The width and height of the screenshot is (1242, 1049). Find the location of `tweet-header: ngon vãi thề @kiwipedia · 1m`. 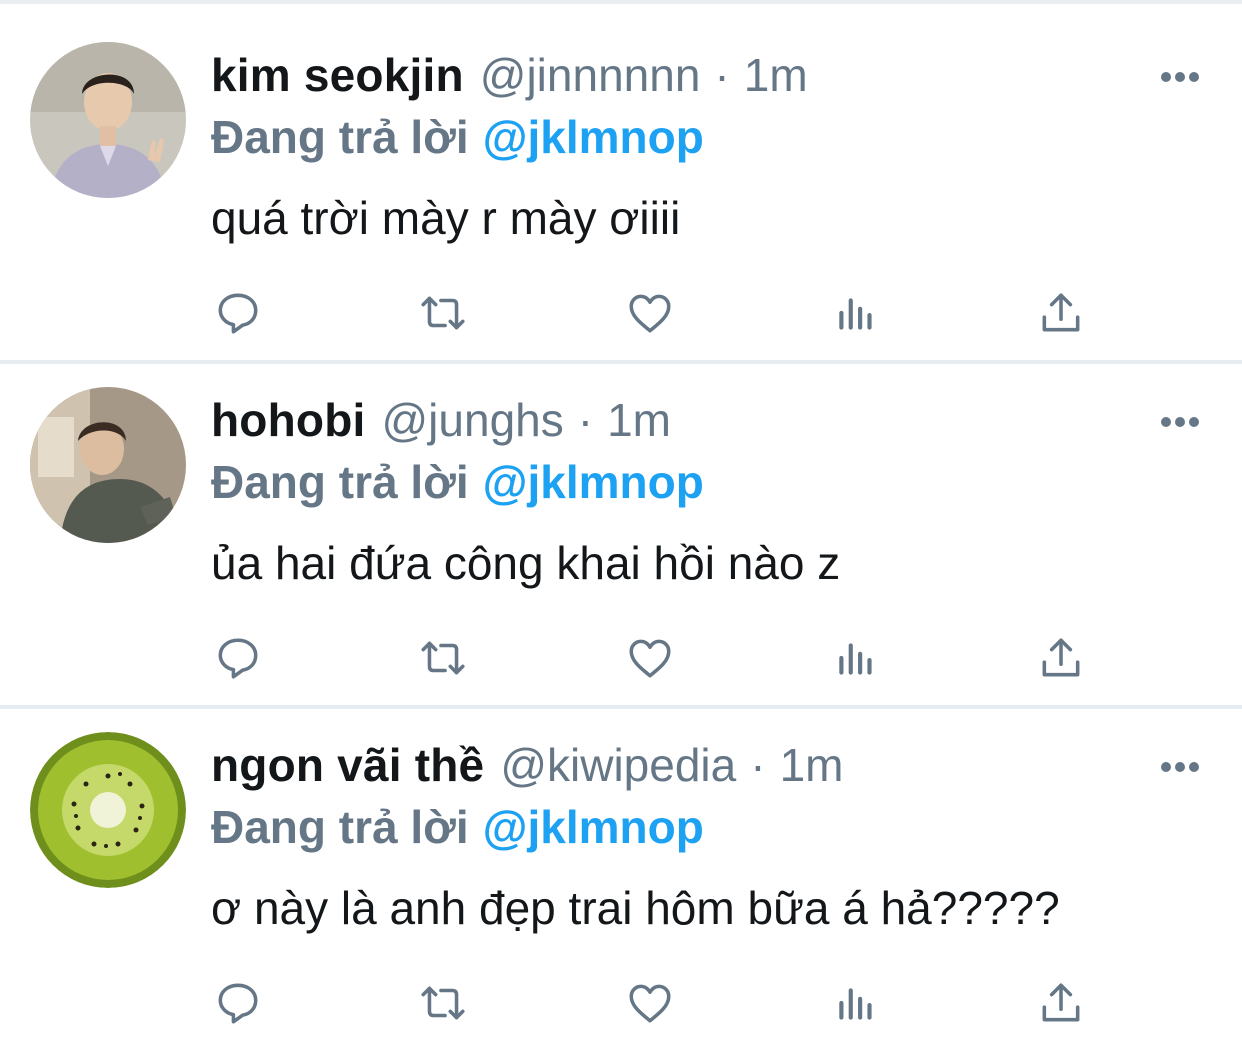

tweet-header: ngon vãi thề @kiwipedia · 1m is located at coordinates (527, 765).